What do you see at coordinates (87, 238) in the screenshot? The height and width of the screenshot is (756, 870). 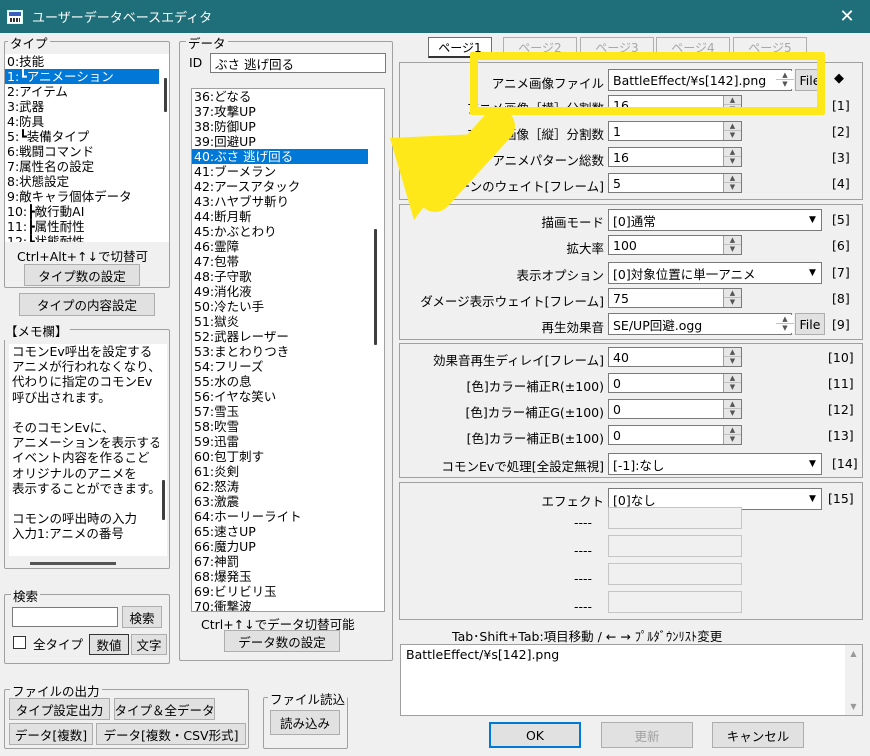 I see `type-list-item: 12:┗状態耐性` at bounding box center [87, 238].